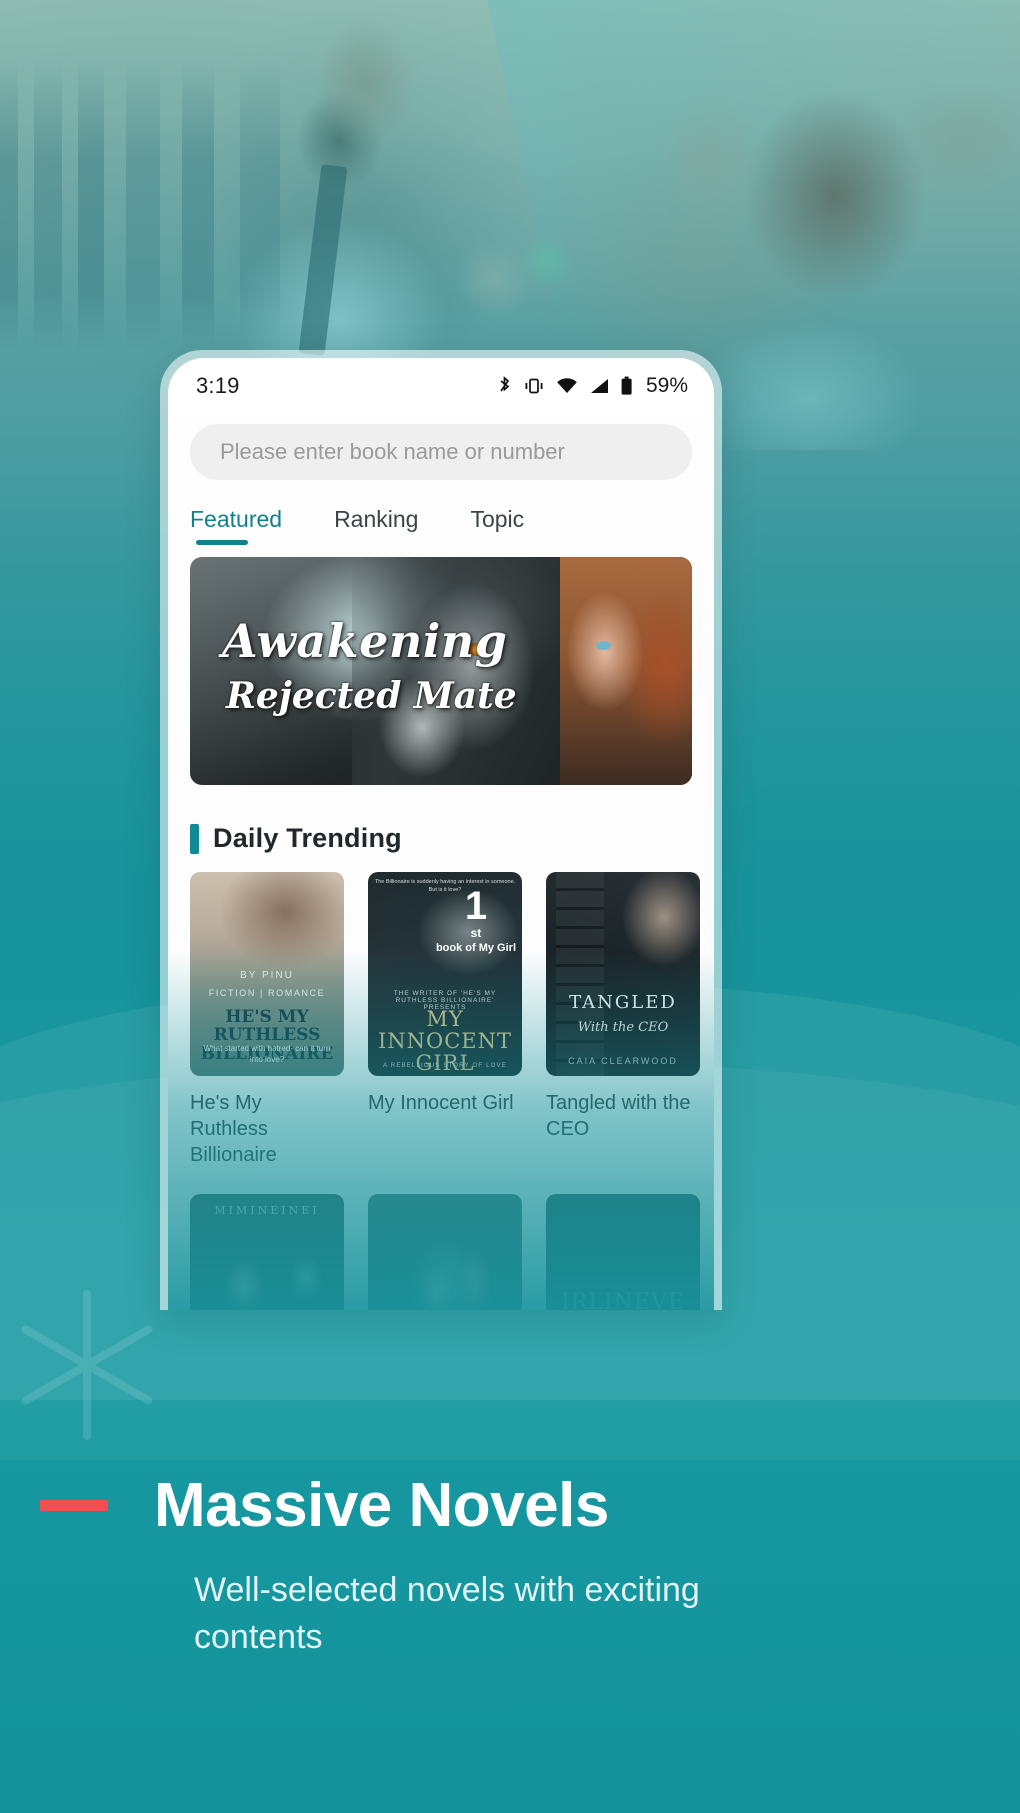 This screenshot has width=1020, height=1813. Describe the element at coordinates (497, 527) in the screenshot. I see `tab-topic: Topic` at that location.